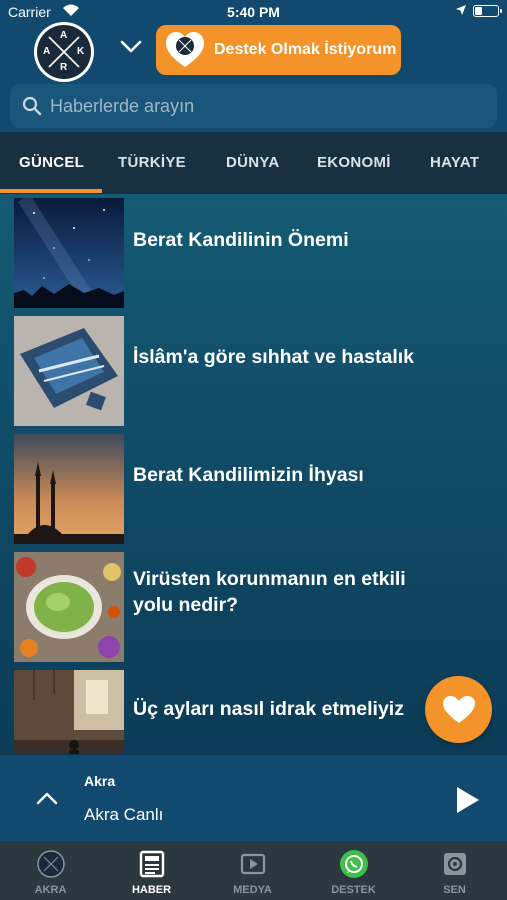 The height and width of the screenshot is (900, 507). I want to click on akra-logo-mark: A K R A, so click(64, 52).